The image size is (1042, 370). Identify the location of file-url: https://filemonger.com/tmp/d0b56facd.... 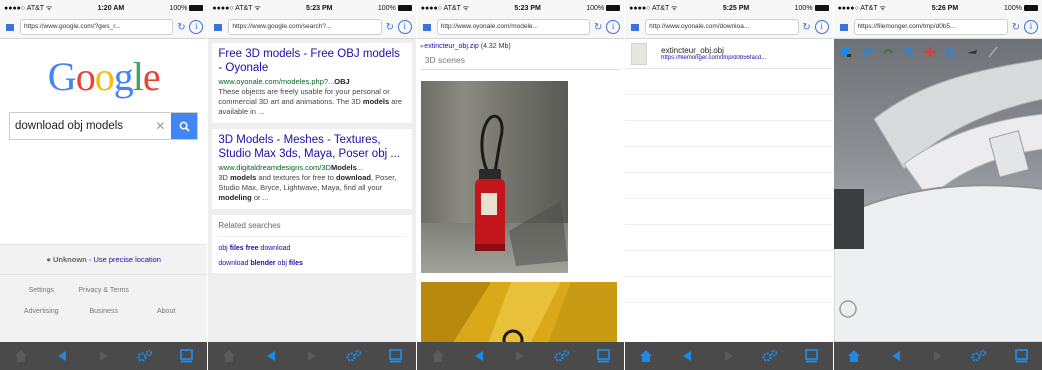
(736, 58).